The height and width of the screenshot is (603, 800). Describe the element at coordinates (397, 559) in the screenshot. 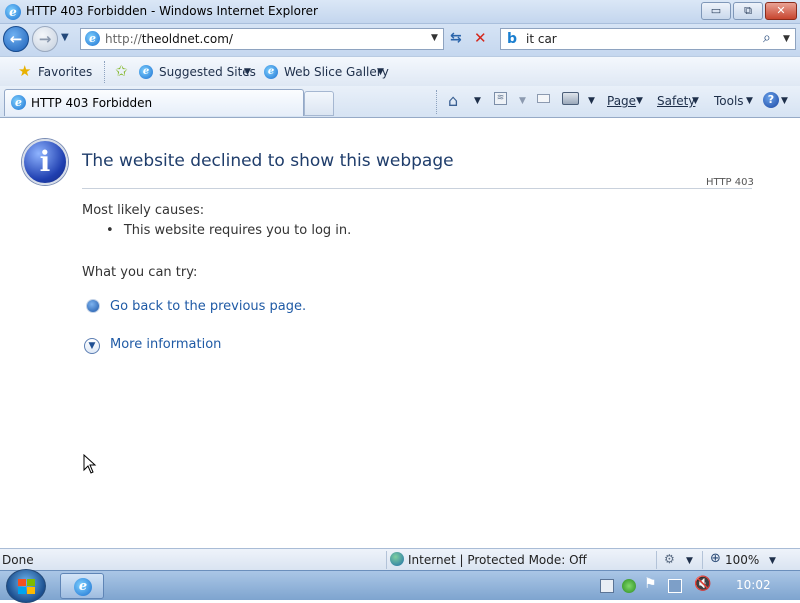

I see `internet-zone-icon` at that location.